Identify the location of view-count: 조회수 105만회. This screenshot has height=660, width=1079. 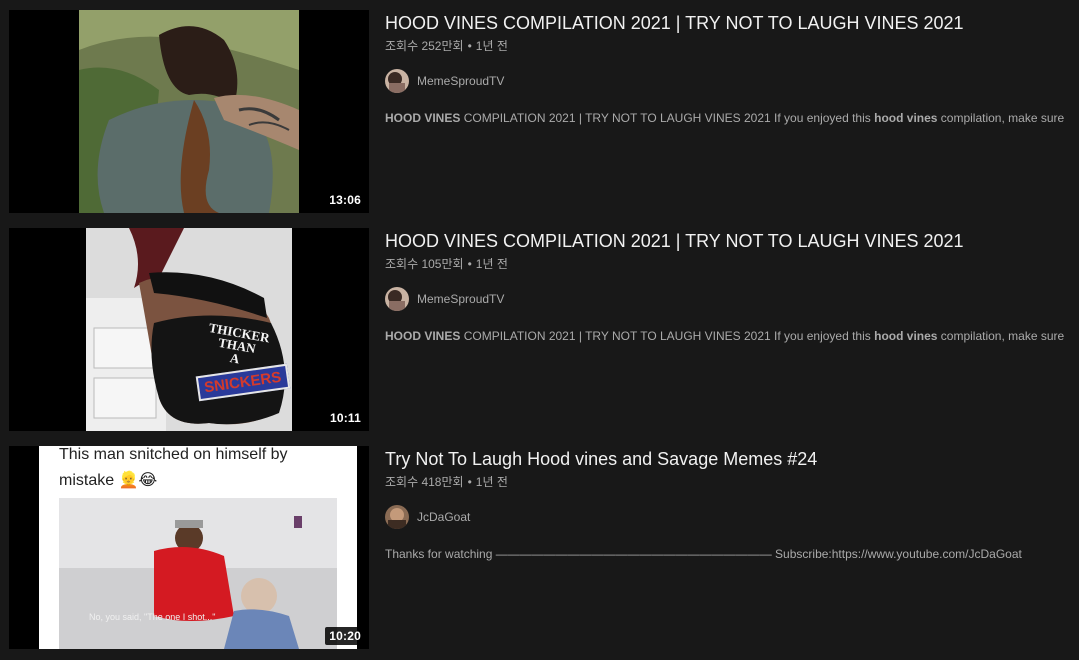
(424, 264).